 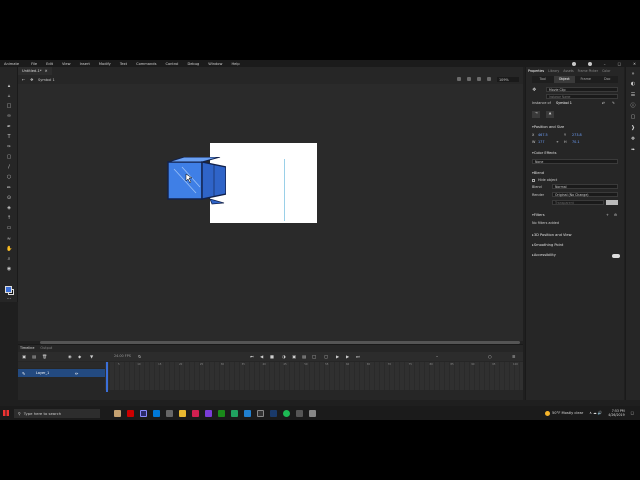 I want to click on tab-color: Color, so click(x=606, y=71).